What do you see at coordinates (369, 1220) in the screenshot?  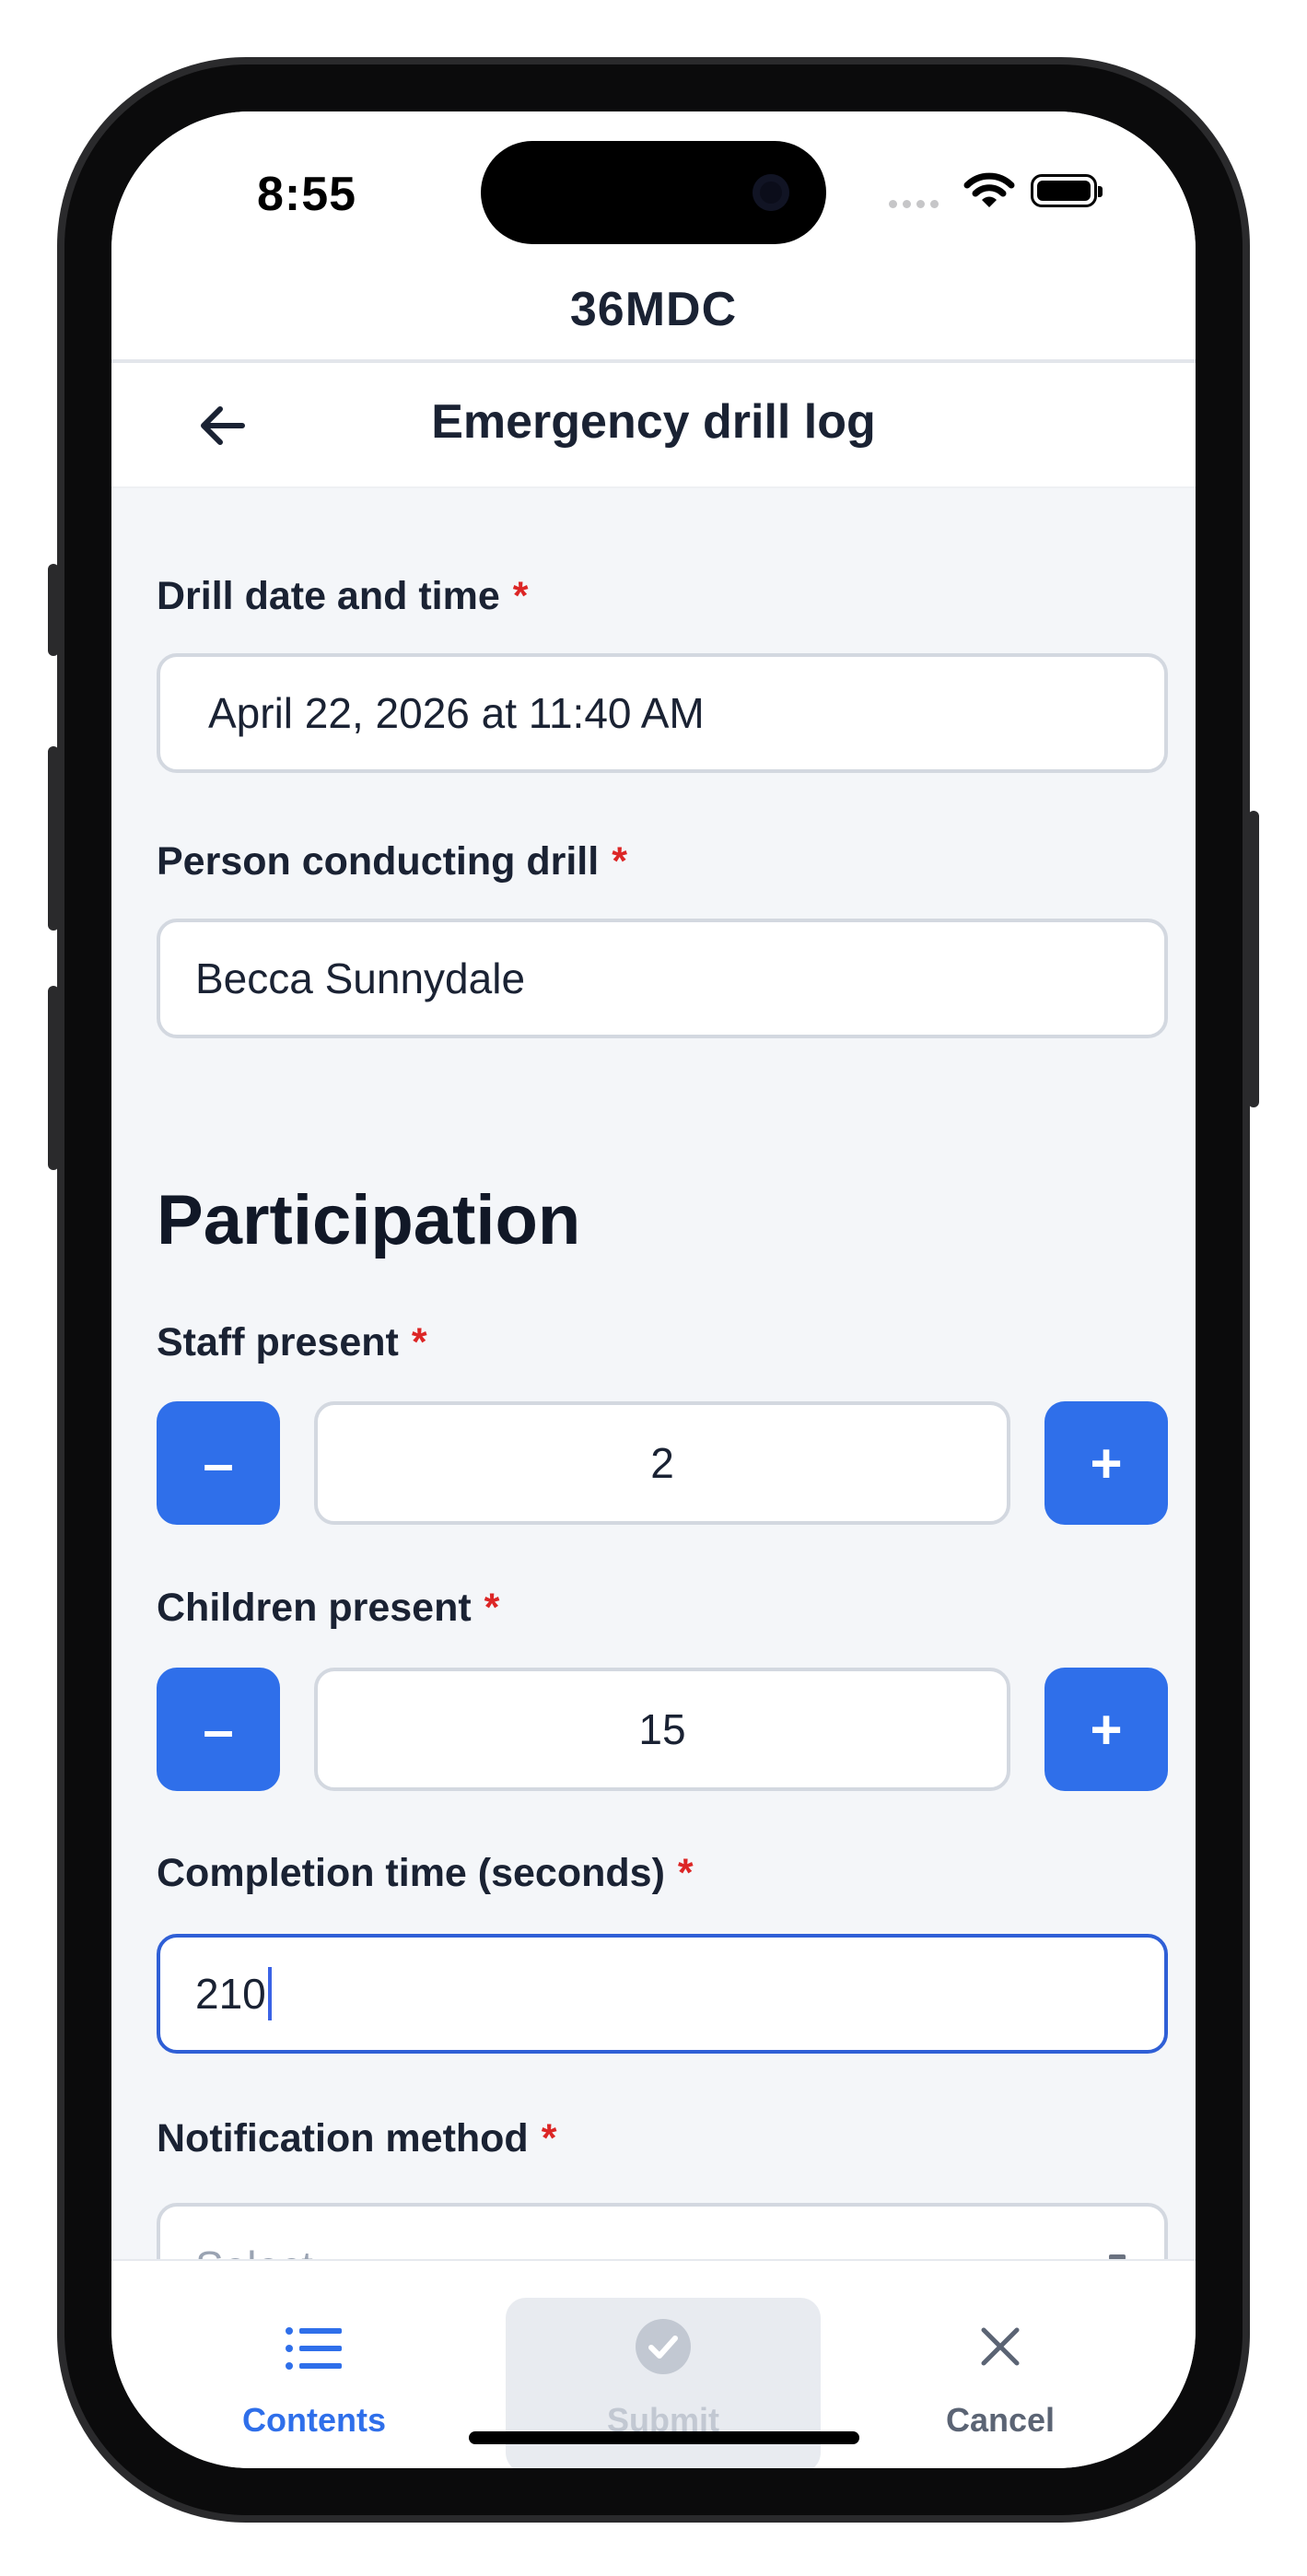 I see `section-title-participation: Participation` at bounding box center [369, 1220].